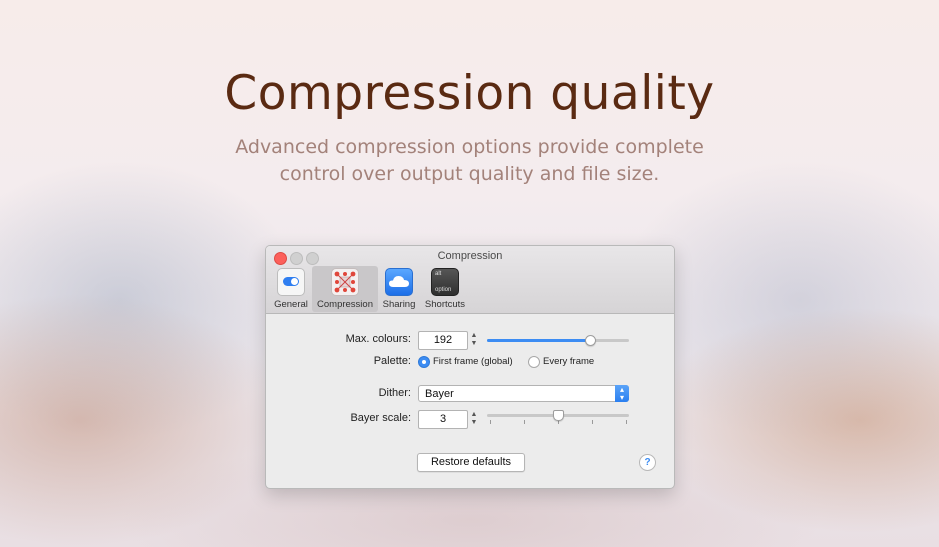 The width and height of the screenshot is (939, 547). I want to click on hero-title: Compression quality, so click(469, 93).